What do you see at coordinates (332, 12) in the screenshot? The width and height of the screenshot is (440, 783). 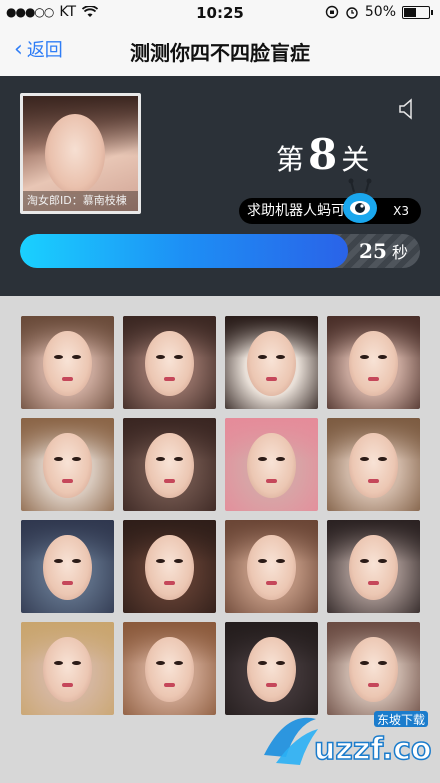 I see `orientation-lock-icon` at bounding box center [332, 12].